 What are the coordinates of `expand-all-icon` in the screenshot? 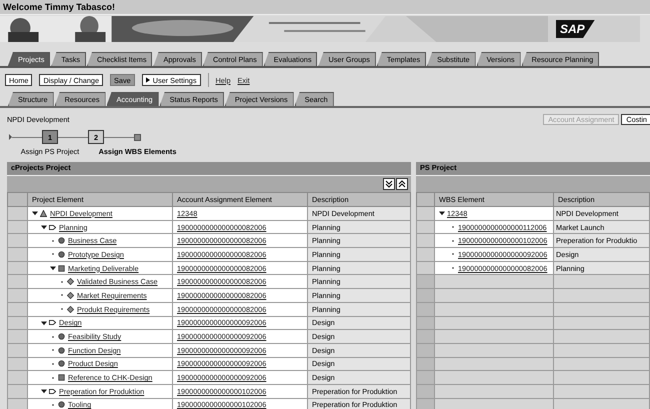 It's located at (389, 184).